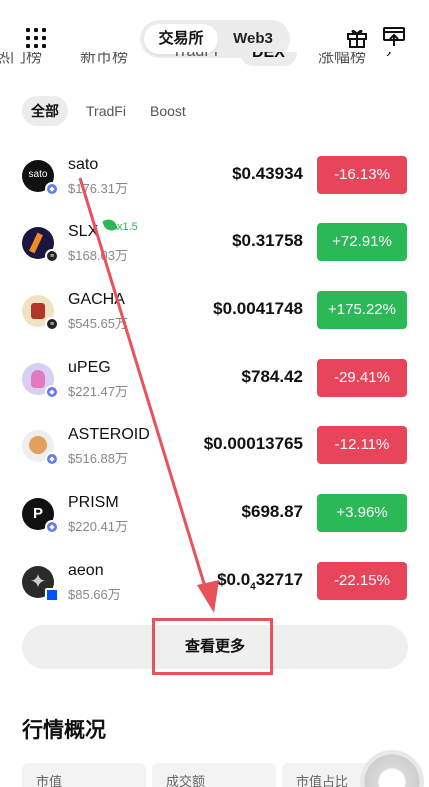 The width and height of the screenshot is (429, 787). What do you see at coordinates (98, 526) in the screenshot?
I see `token-volume: $220.41万` at bounding box center [98, 526].